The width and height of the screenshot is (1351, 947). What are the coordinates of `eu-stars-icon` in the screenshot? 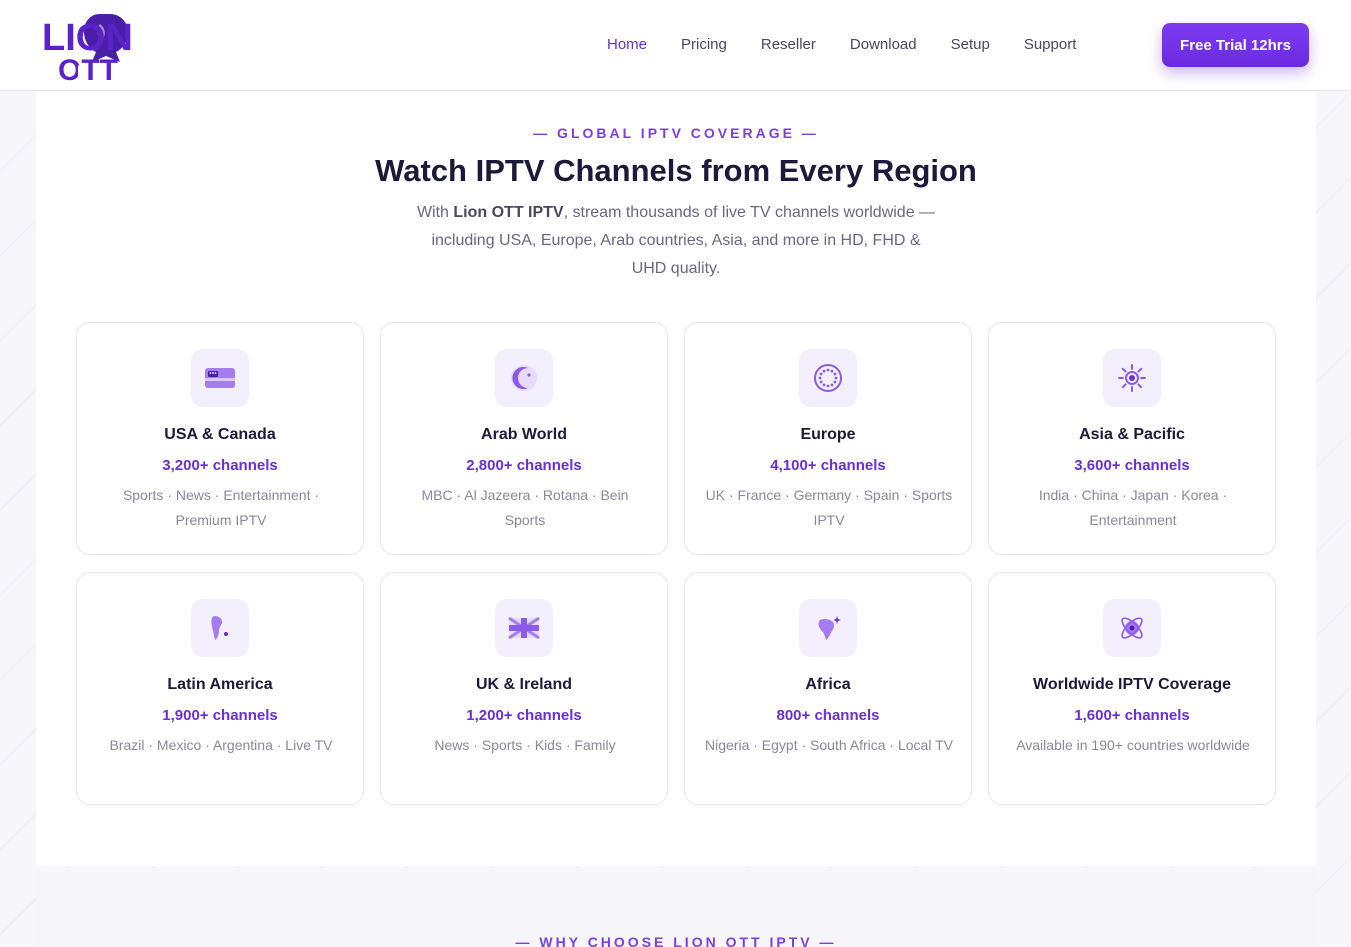 It's located at (828, 378).